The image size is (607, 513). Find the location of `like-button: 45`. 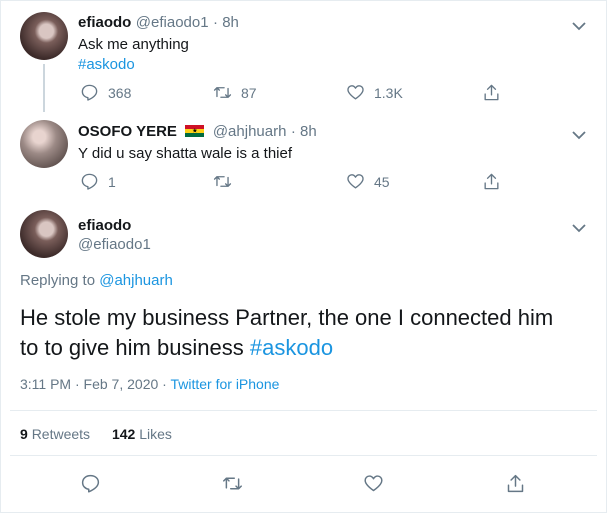

like-button: 45 is located at coordinates (368, 181).